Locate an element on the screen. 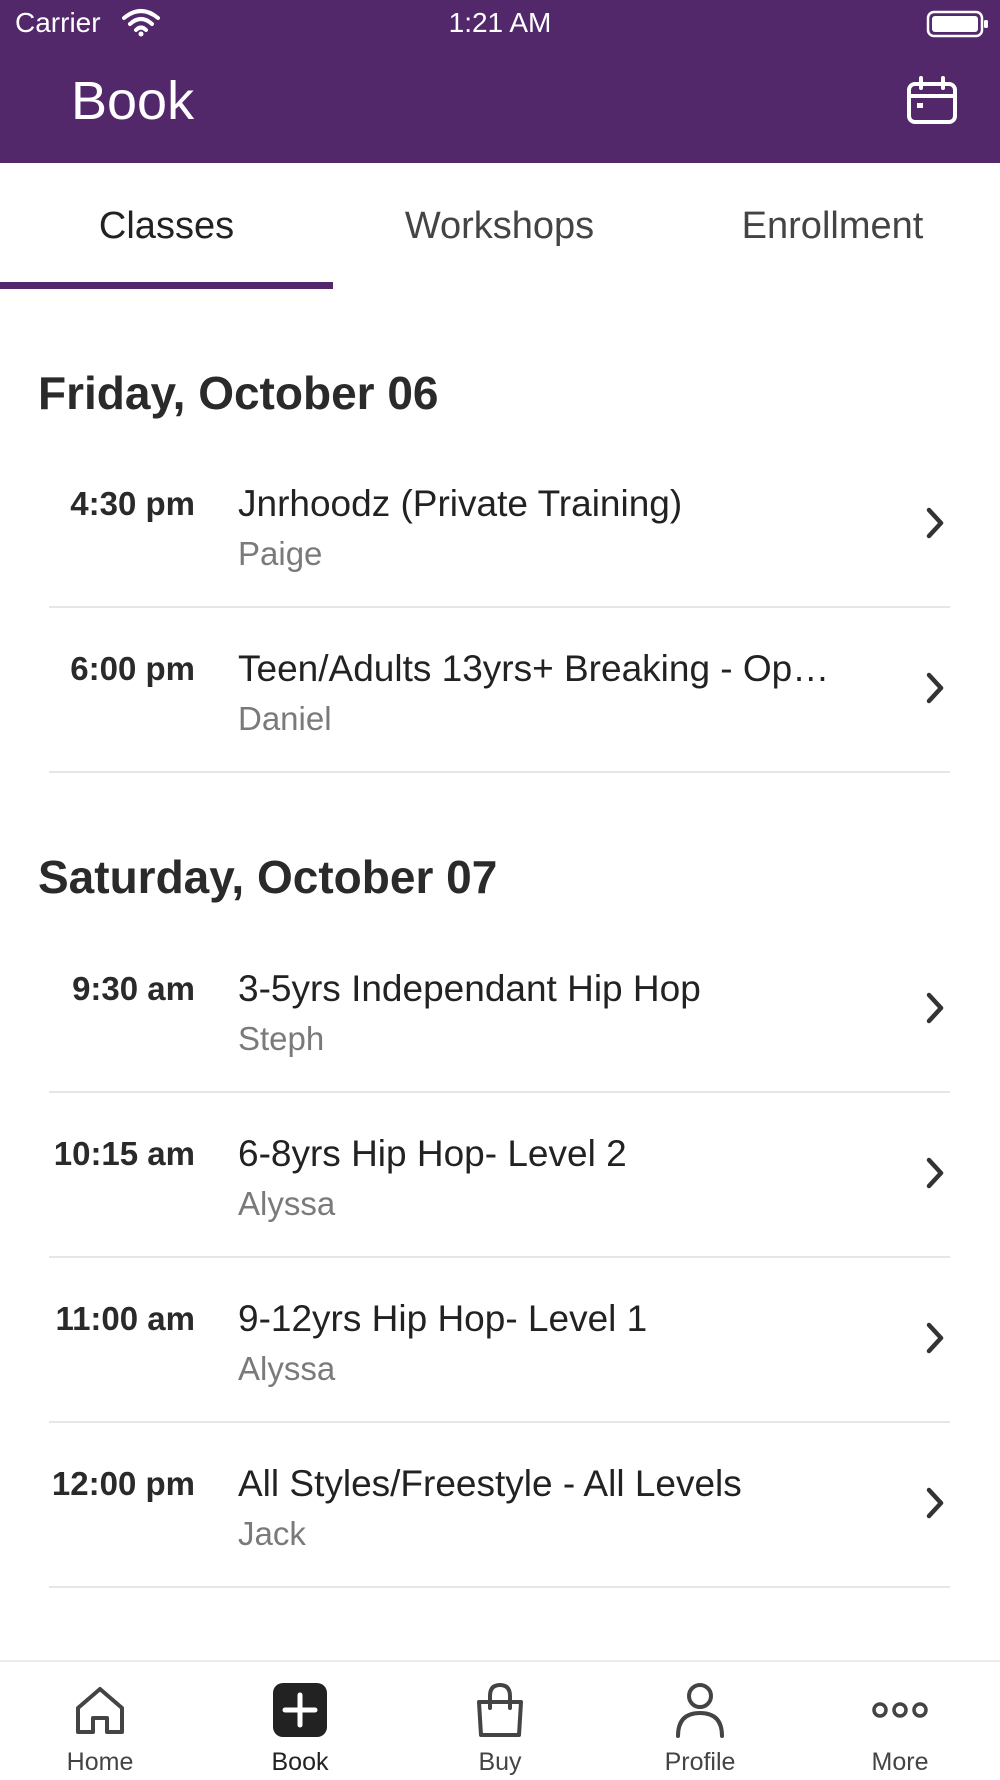 The height and width of the screenshot is (1780, 1000). segment-tabs: Classes Workshops Enrollment is located at coordinates (500, 226).